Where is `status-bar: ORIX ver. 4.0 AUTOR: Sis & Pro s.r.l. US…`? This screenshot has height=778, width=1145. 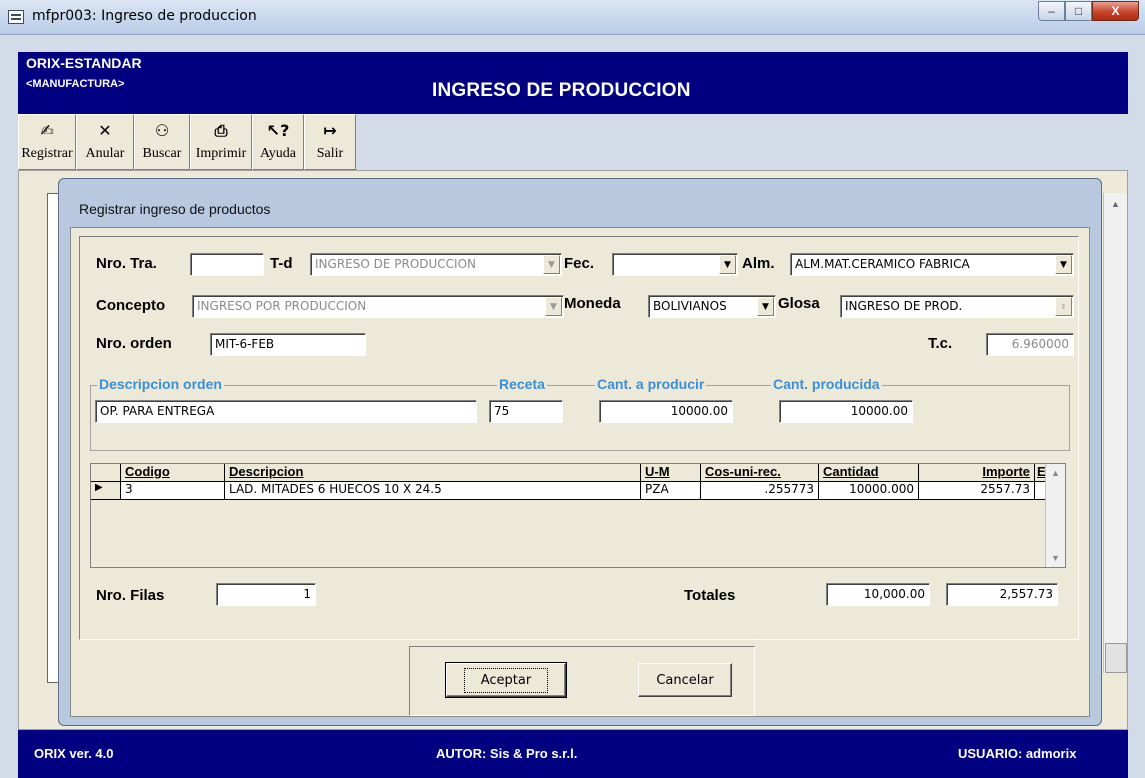
status-bar: ORIX ver. 4.0 AUTOR: Sis & Pro s.r.l. US… is located at coordinates (573, 754).